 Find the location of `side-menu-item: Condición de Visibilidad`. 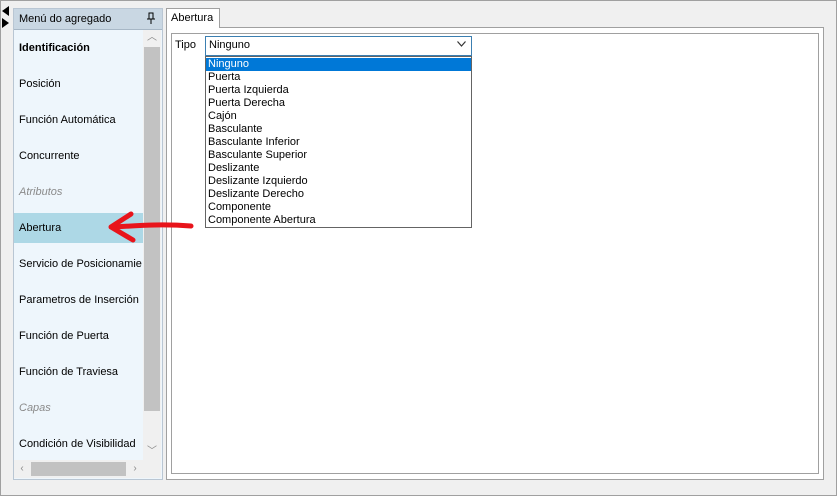

side-menu-item: Condición de Visibilidad is located at coordinates (78, 444).